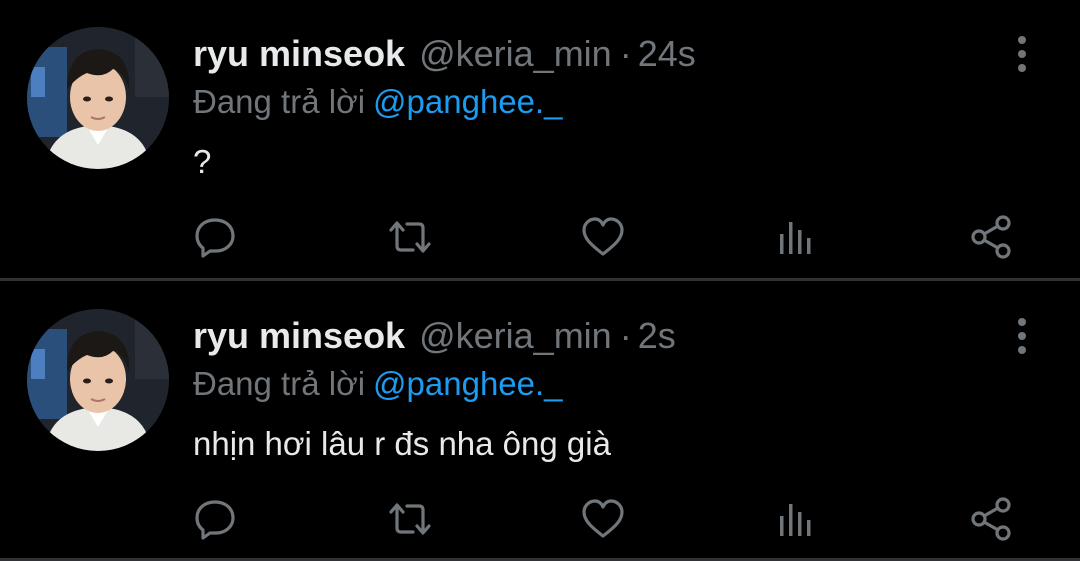  What do you see at coordinates (667, 53) in the screenshot?
I see `timestamp: 24s` at bounding box center [667, 53].